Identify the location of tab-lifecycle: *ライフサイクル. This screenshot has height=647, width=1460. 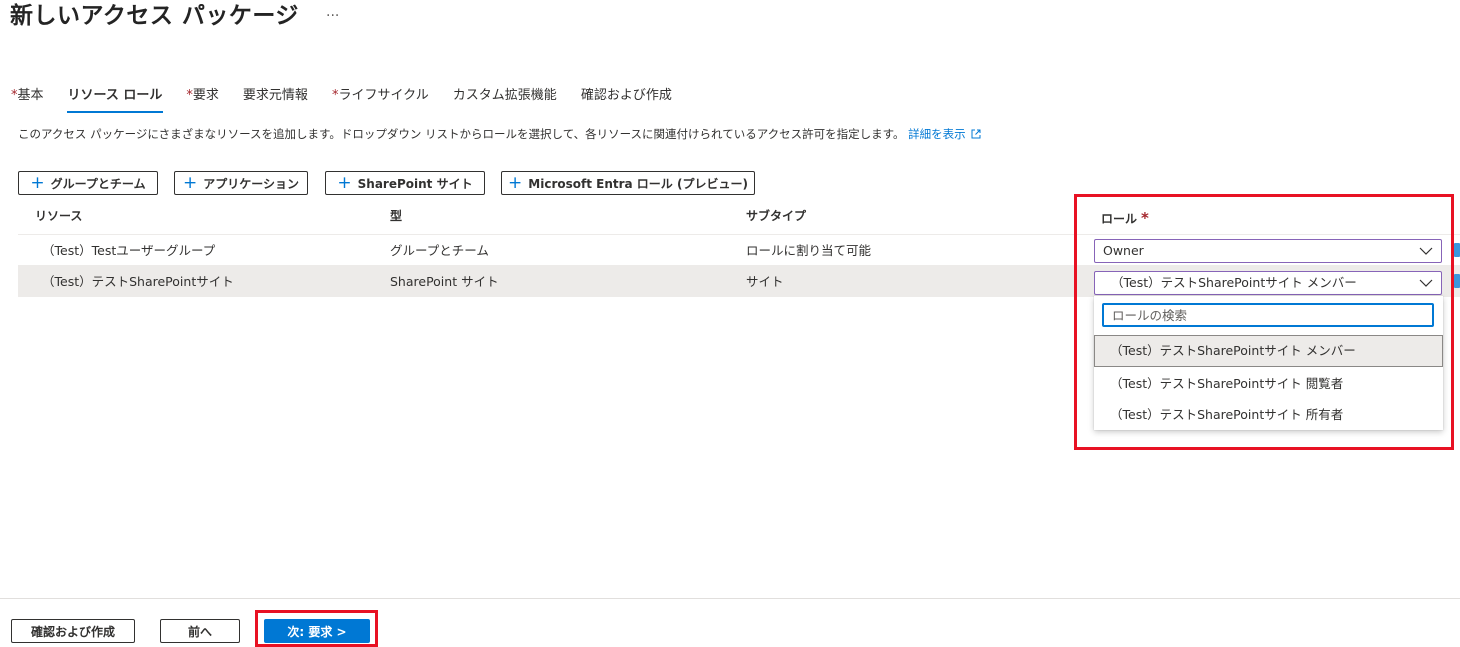
(380, 99).